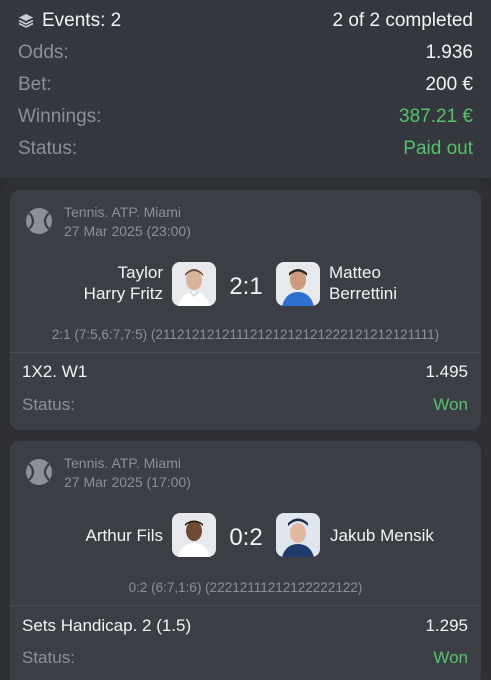  I want to click on event-meta: Tennis. ATP. Miami 27 Mar 2025 (23:00), so click(127, 222).